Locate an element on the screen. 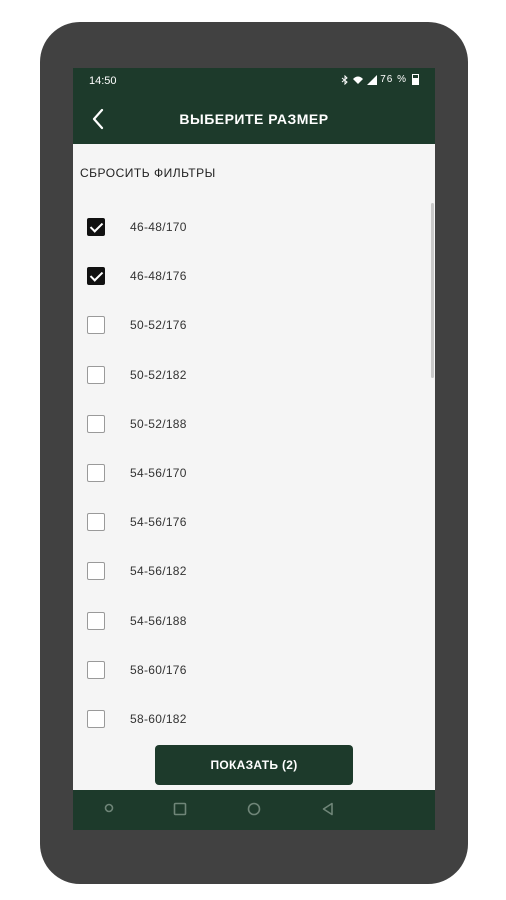  page-title: ВЫБЕРИТЕ РАЗМЕР is located at coordinates (254, 119).